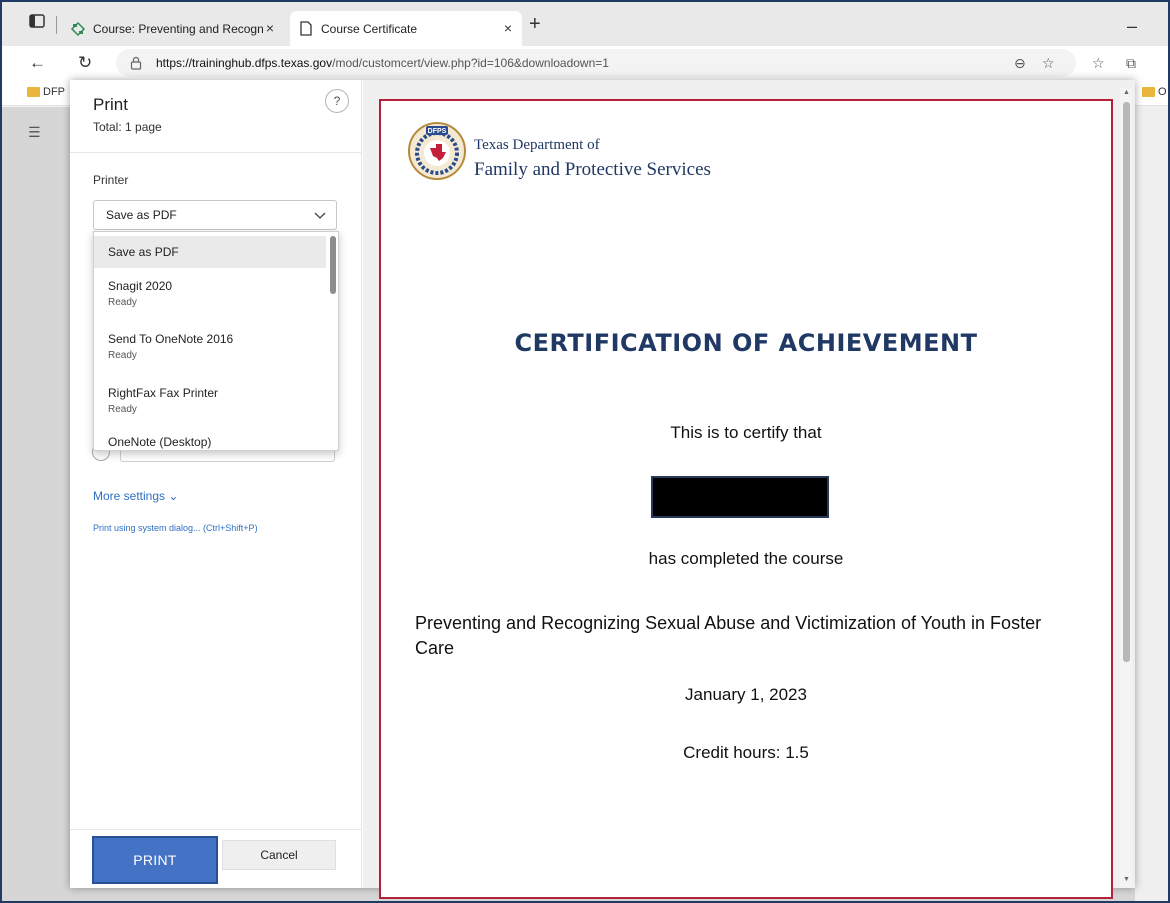  Describe the element at coordinates (1126, 879) in the screenshot. I see `scroll-down-icon: ▼` at that location.